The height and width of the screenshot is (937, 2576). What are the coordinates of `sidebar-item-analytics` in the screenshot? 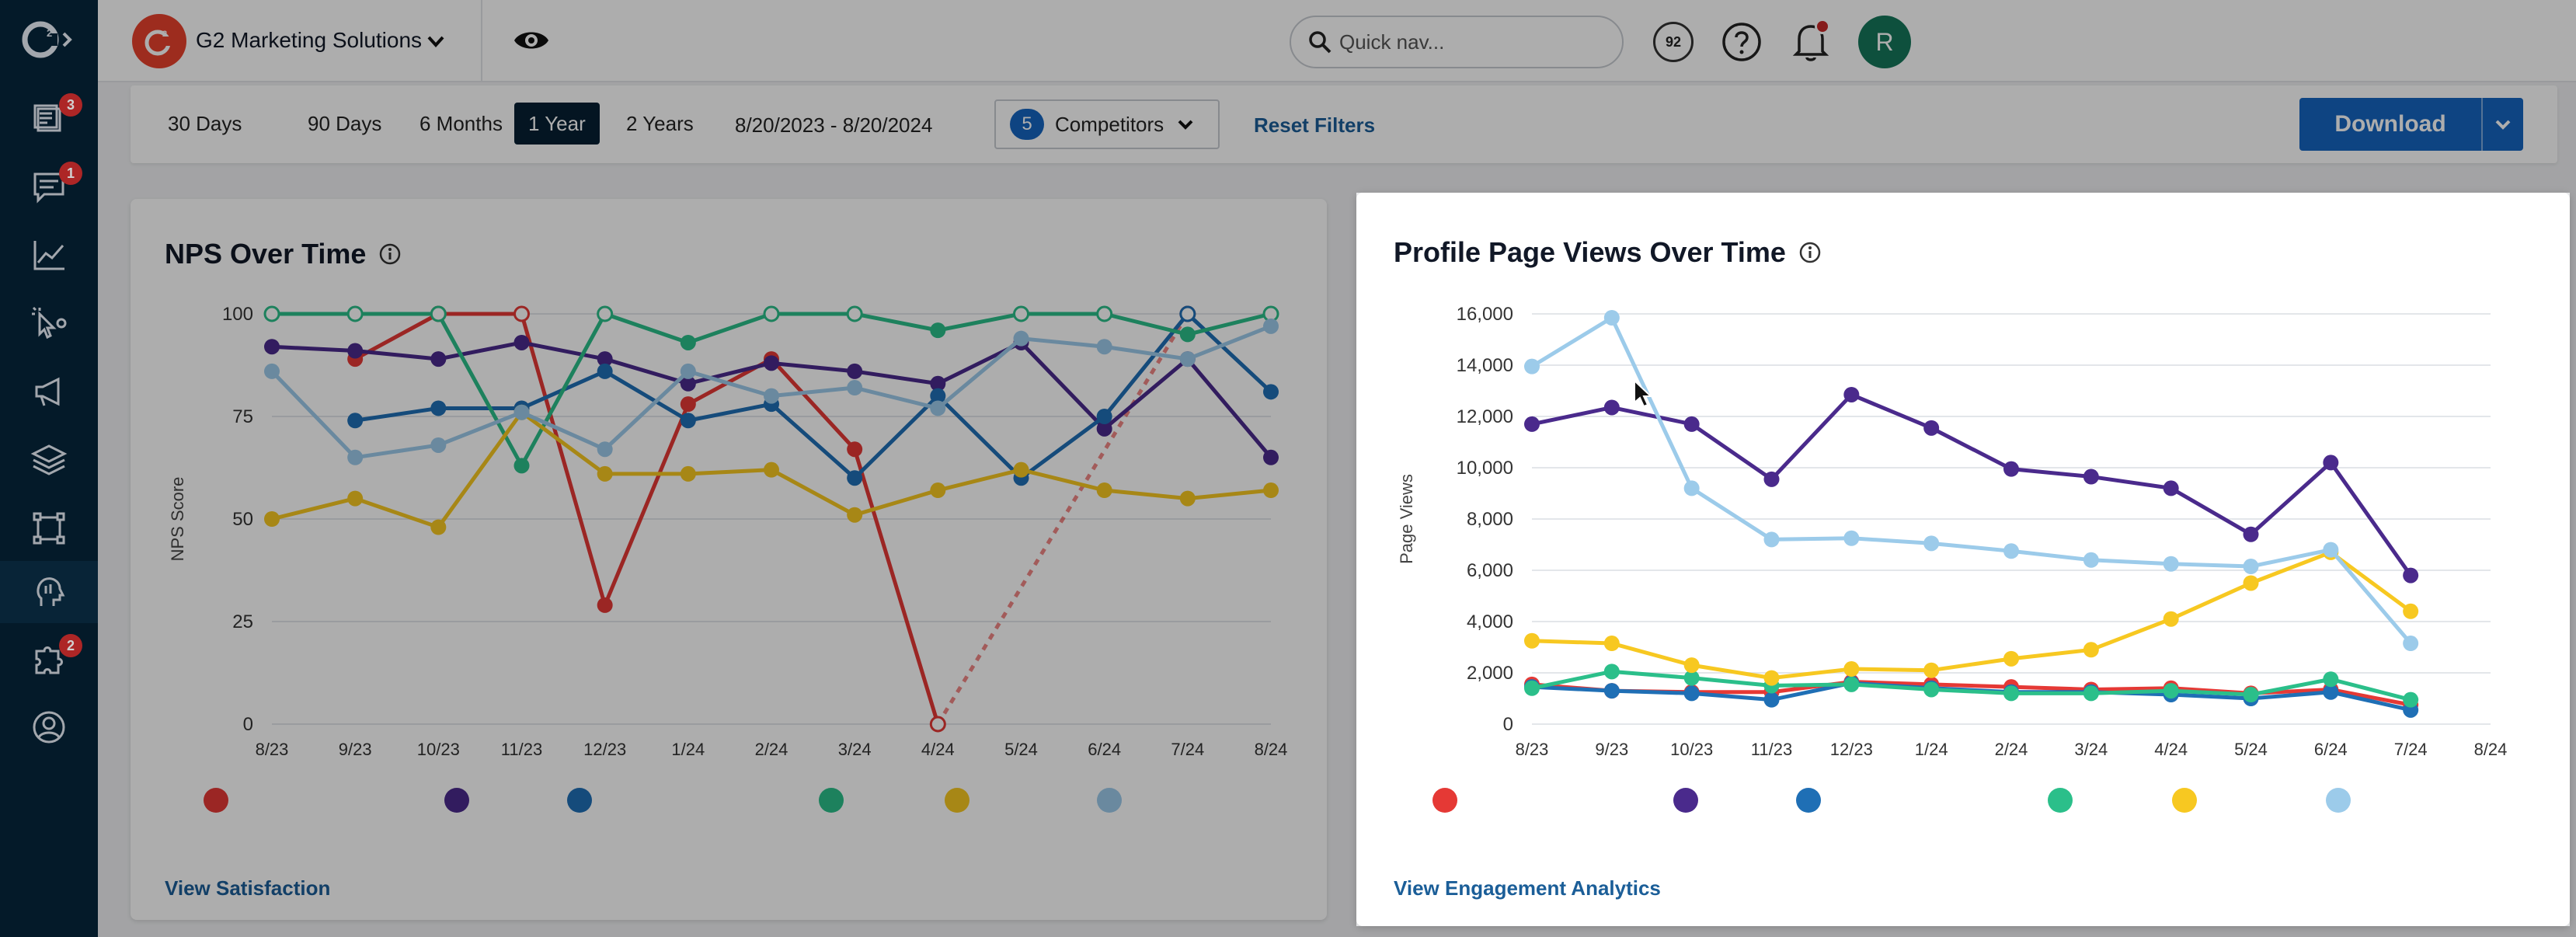 It's located at (49, 255).